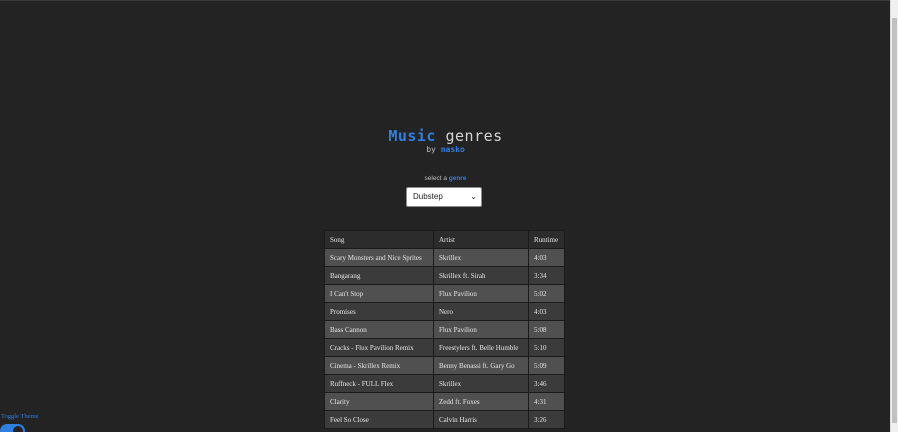  I want to click on cell-runtime: 5:09, so click(546, 365).